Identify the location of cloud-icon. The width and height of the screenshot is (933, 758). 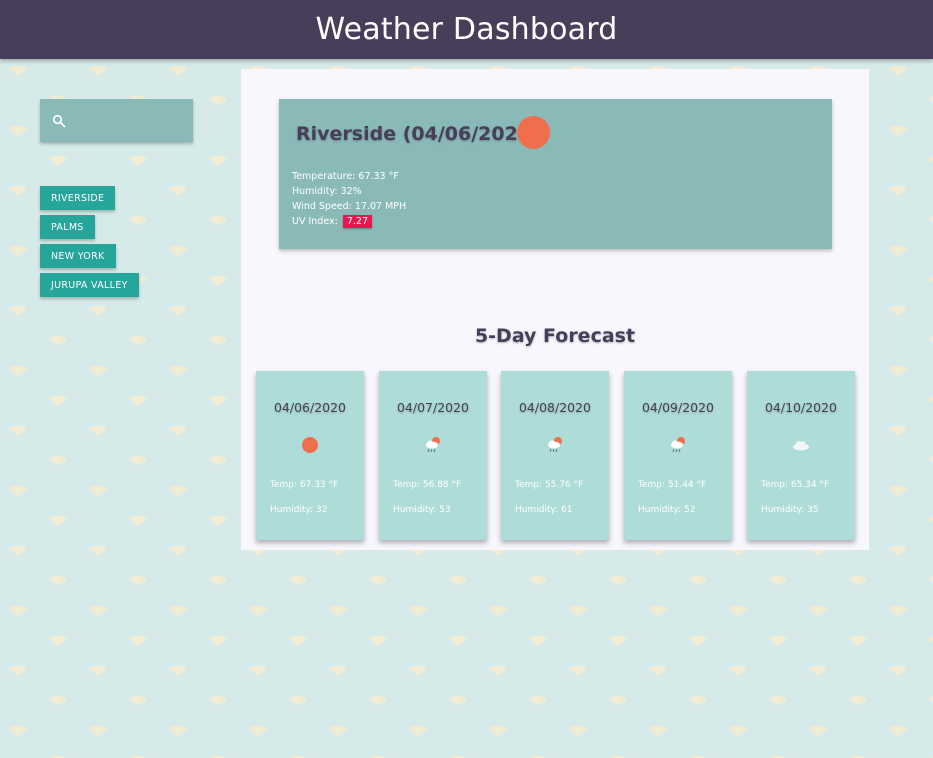
(801, 446).